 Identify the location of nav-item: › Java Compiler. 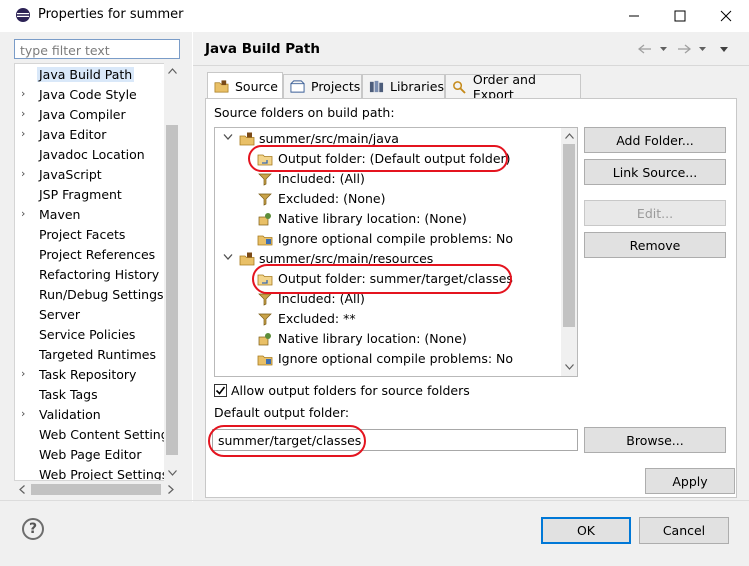
(90, 115).